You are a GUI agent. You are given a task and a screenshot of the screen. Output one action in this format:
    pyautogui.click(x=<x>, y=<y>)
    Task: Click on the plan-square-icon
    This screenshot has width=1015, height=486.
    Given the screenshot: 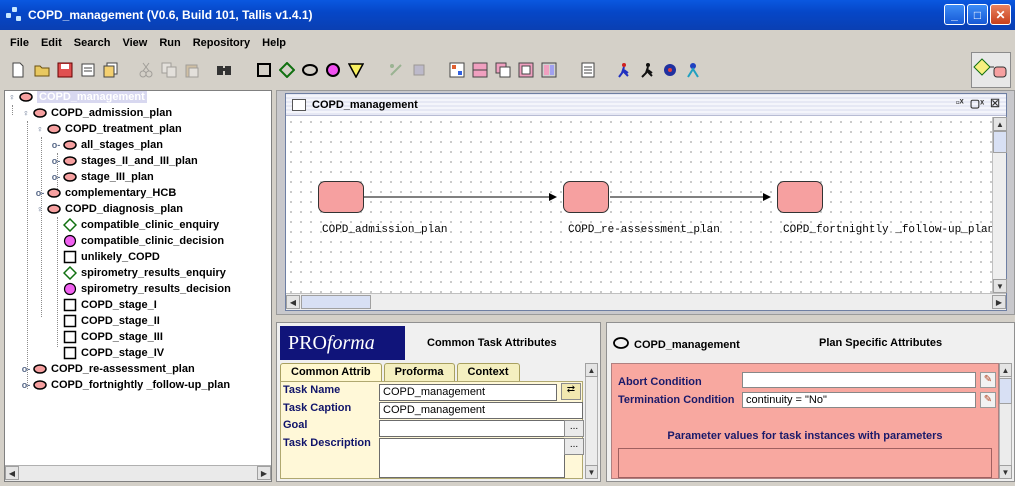 What is the action you would take?
    pyautogui.click(x=264, y=70)
    